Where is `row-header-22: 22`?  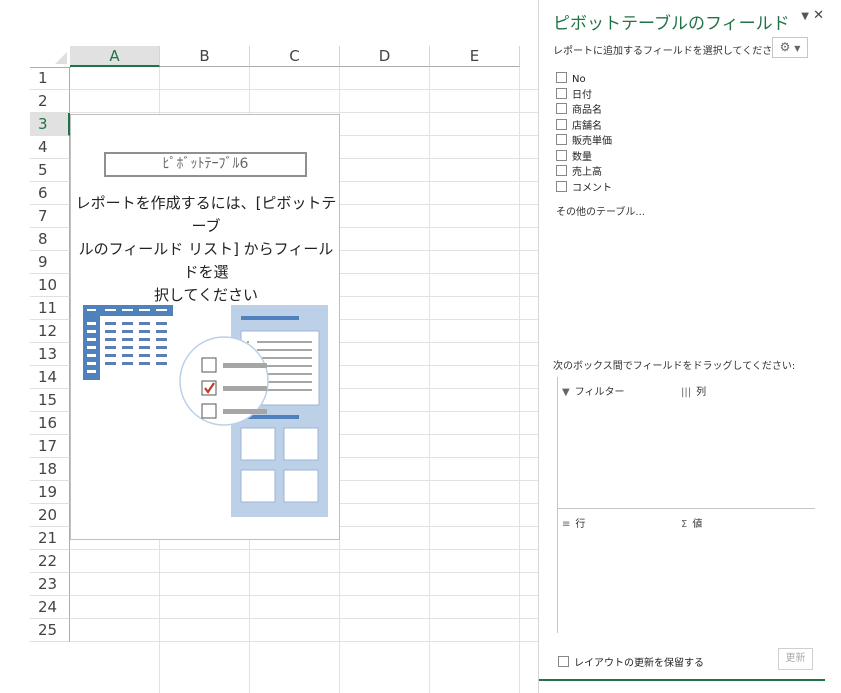
row-header-22: 22 is located at coordinates (50, 561).